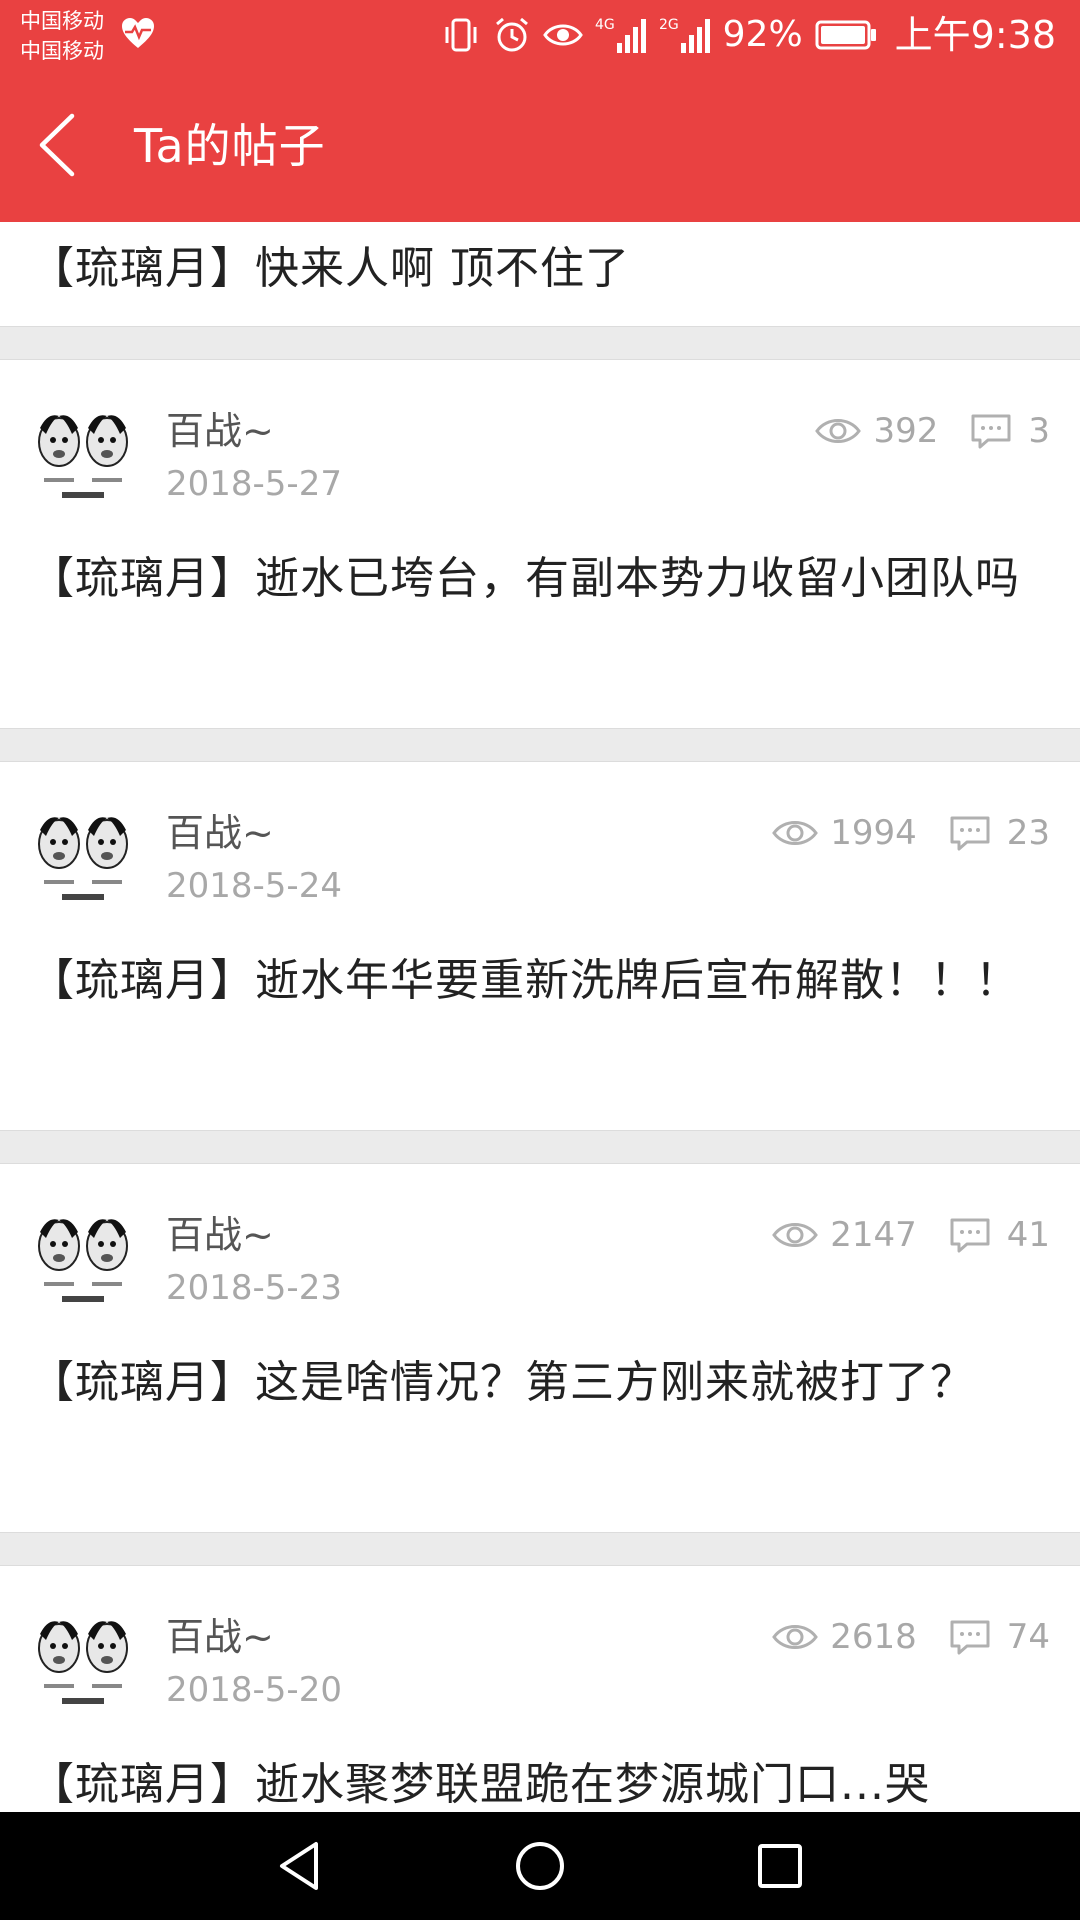  What do you see at coordinates (605, 25) in the screenshot?
I see `svg-text: 4G` at bounding box center [605, 25].